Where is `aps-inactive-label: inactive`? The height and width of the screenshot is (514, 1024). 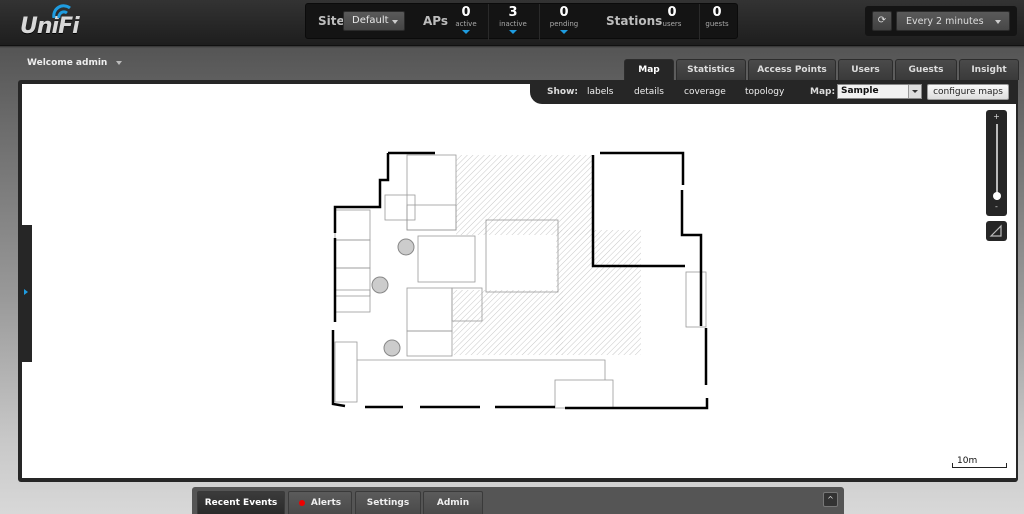
aps-inactive-label: inactive is located at coordinates (513, 24).